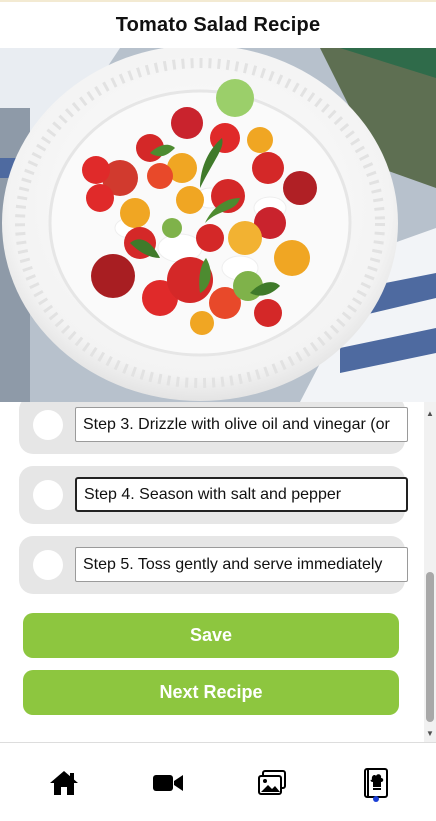 The height and width of the screenshot is (821, 436). Describe the element at coordinates (48, 565) in the screenshot. I see `step-5-checkbox` at that location.